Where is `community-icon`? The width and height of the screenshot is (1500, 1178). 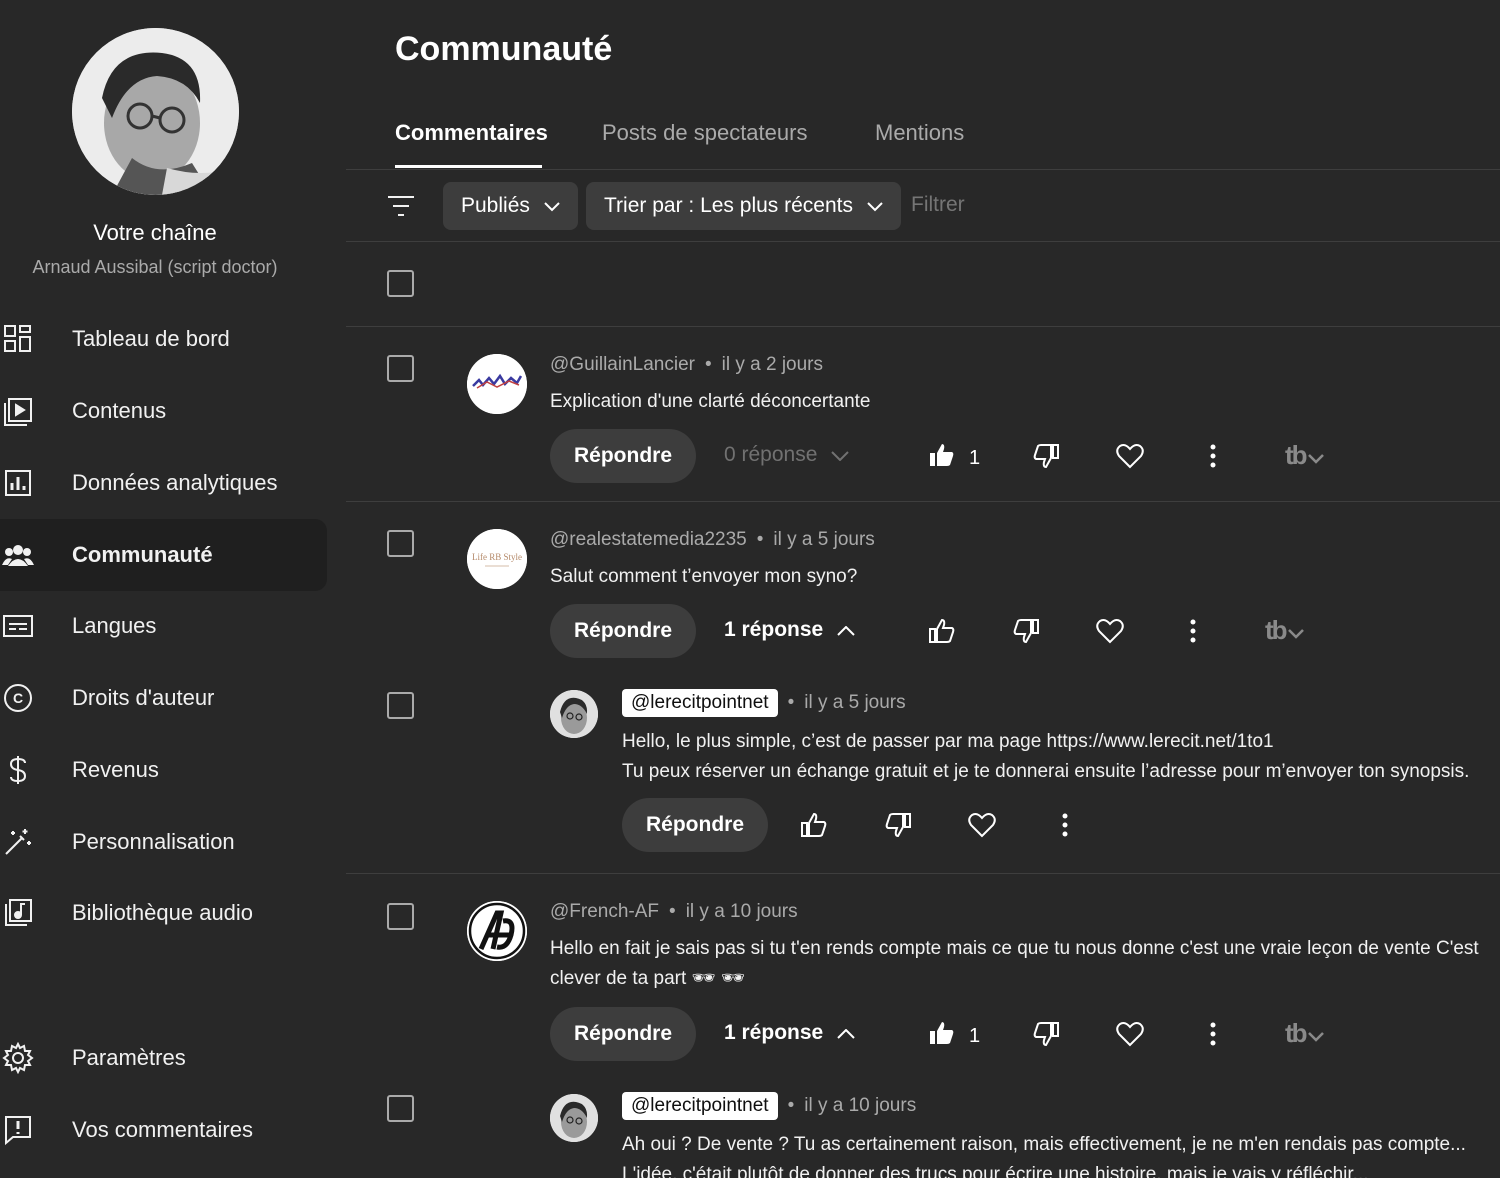 community-icon is located at coordinates (18, 555).